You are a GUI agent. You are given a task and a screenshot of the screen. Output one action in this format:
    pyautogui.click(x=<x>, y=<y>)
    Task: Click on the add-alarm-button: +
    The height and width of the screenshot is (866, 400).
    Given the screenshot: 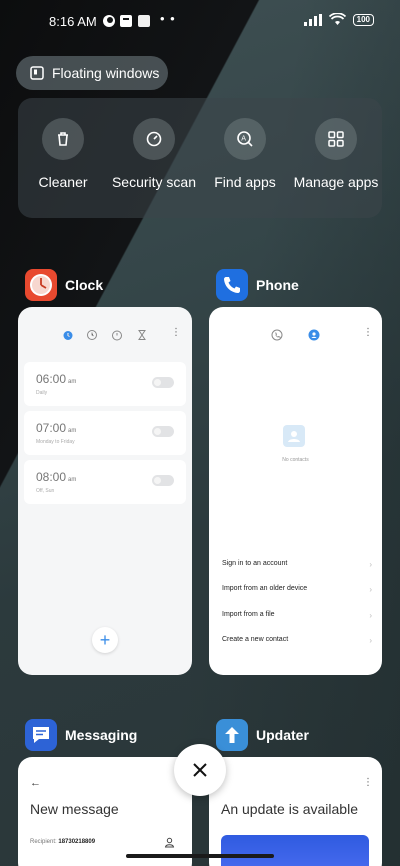 What is the action you would take?
    pyautogui.click(x=105, y=640)
    